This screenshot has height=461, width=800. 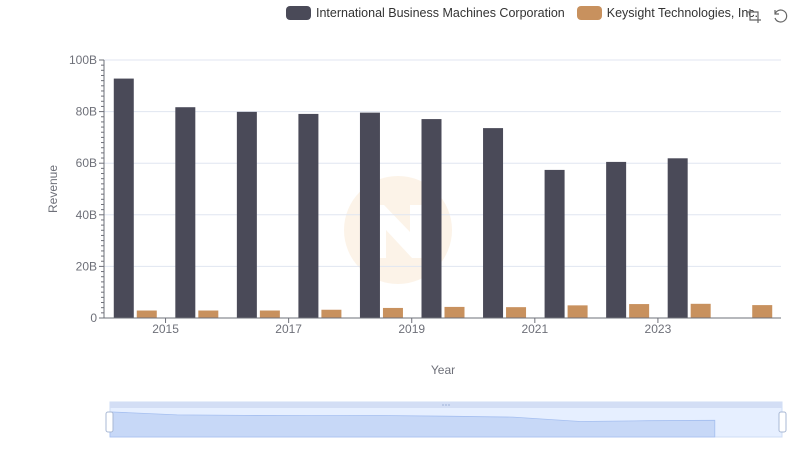 What do you see at coordinates (442, 326) in the screenshot?
I see `x-axis: 2015 2017 2019 2021 2023` at bounding box center [442, 326].